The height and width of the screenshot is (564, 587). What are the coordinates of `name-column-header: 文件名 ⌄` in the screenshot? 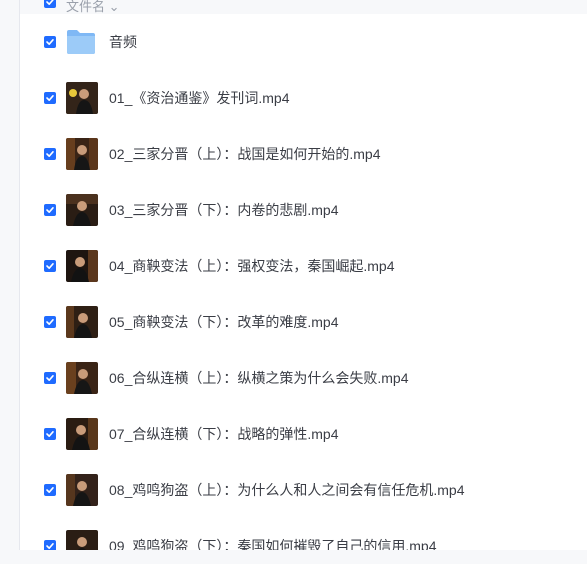 It's located at (93, 7).